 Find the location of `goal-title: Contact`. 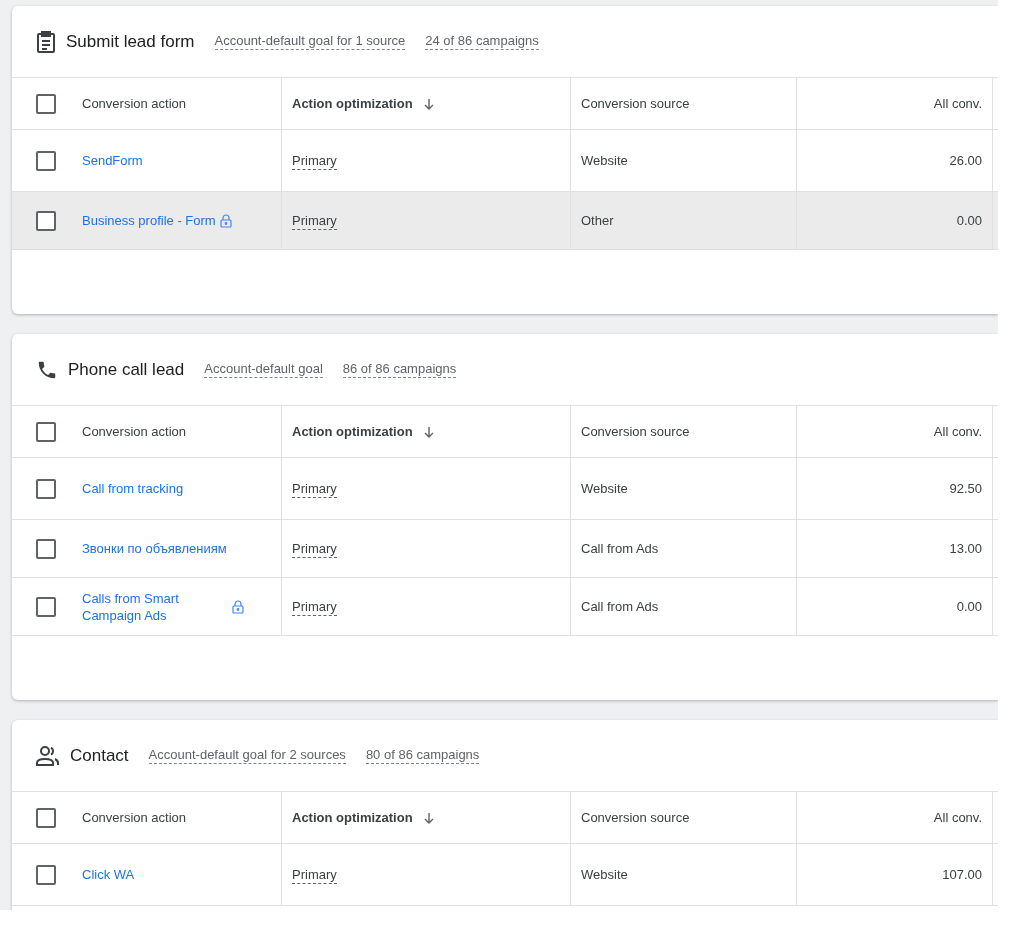

goal-title: Contact is located at coordinates (99, 755).